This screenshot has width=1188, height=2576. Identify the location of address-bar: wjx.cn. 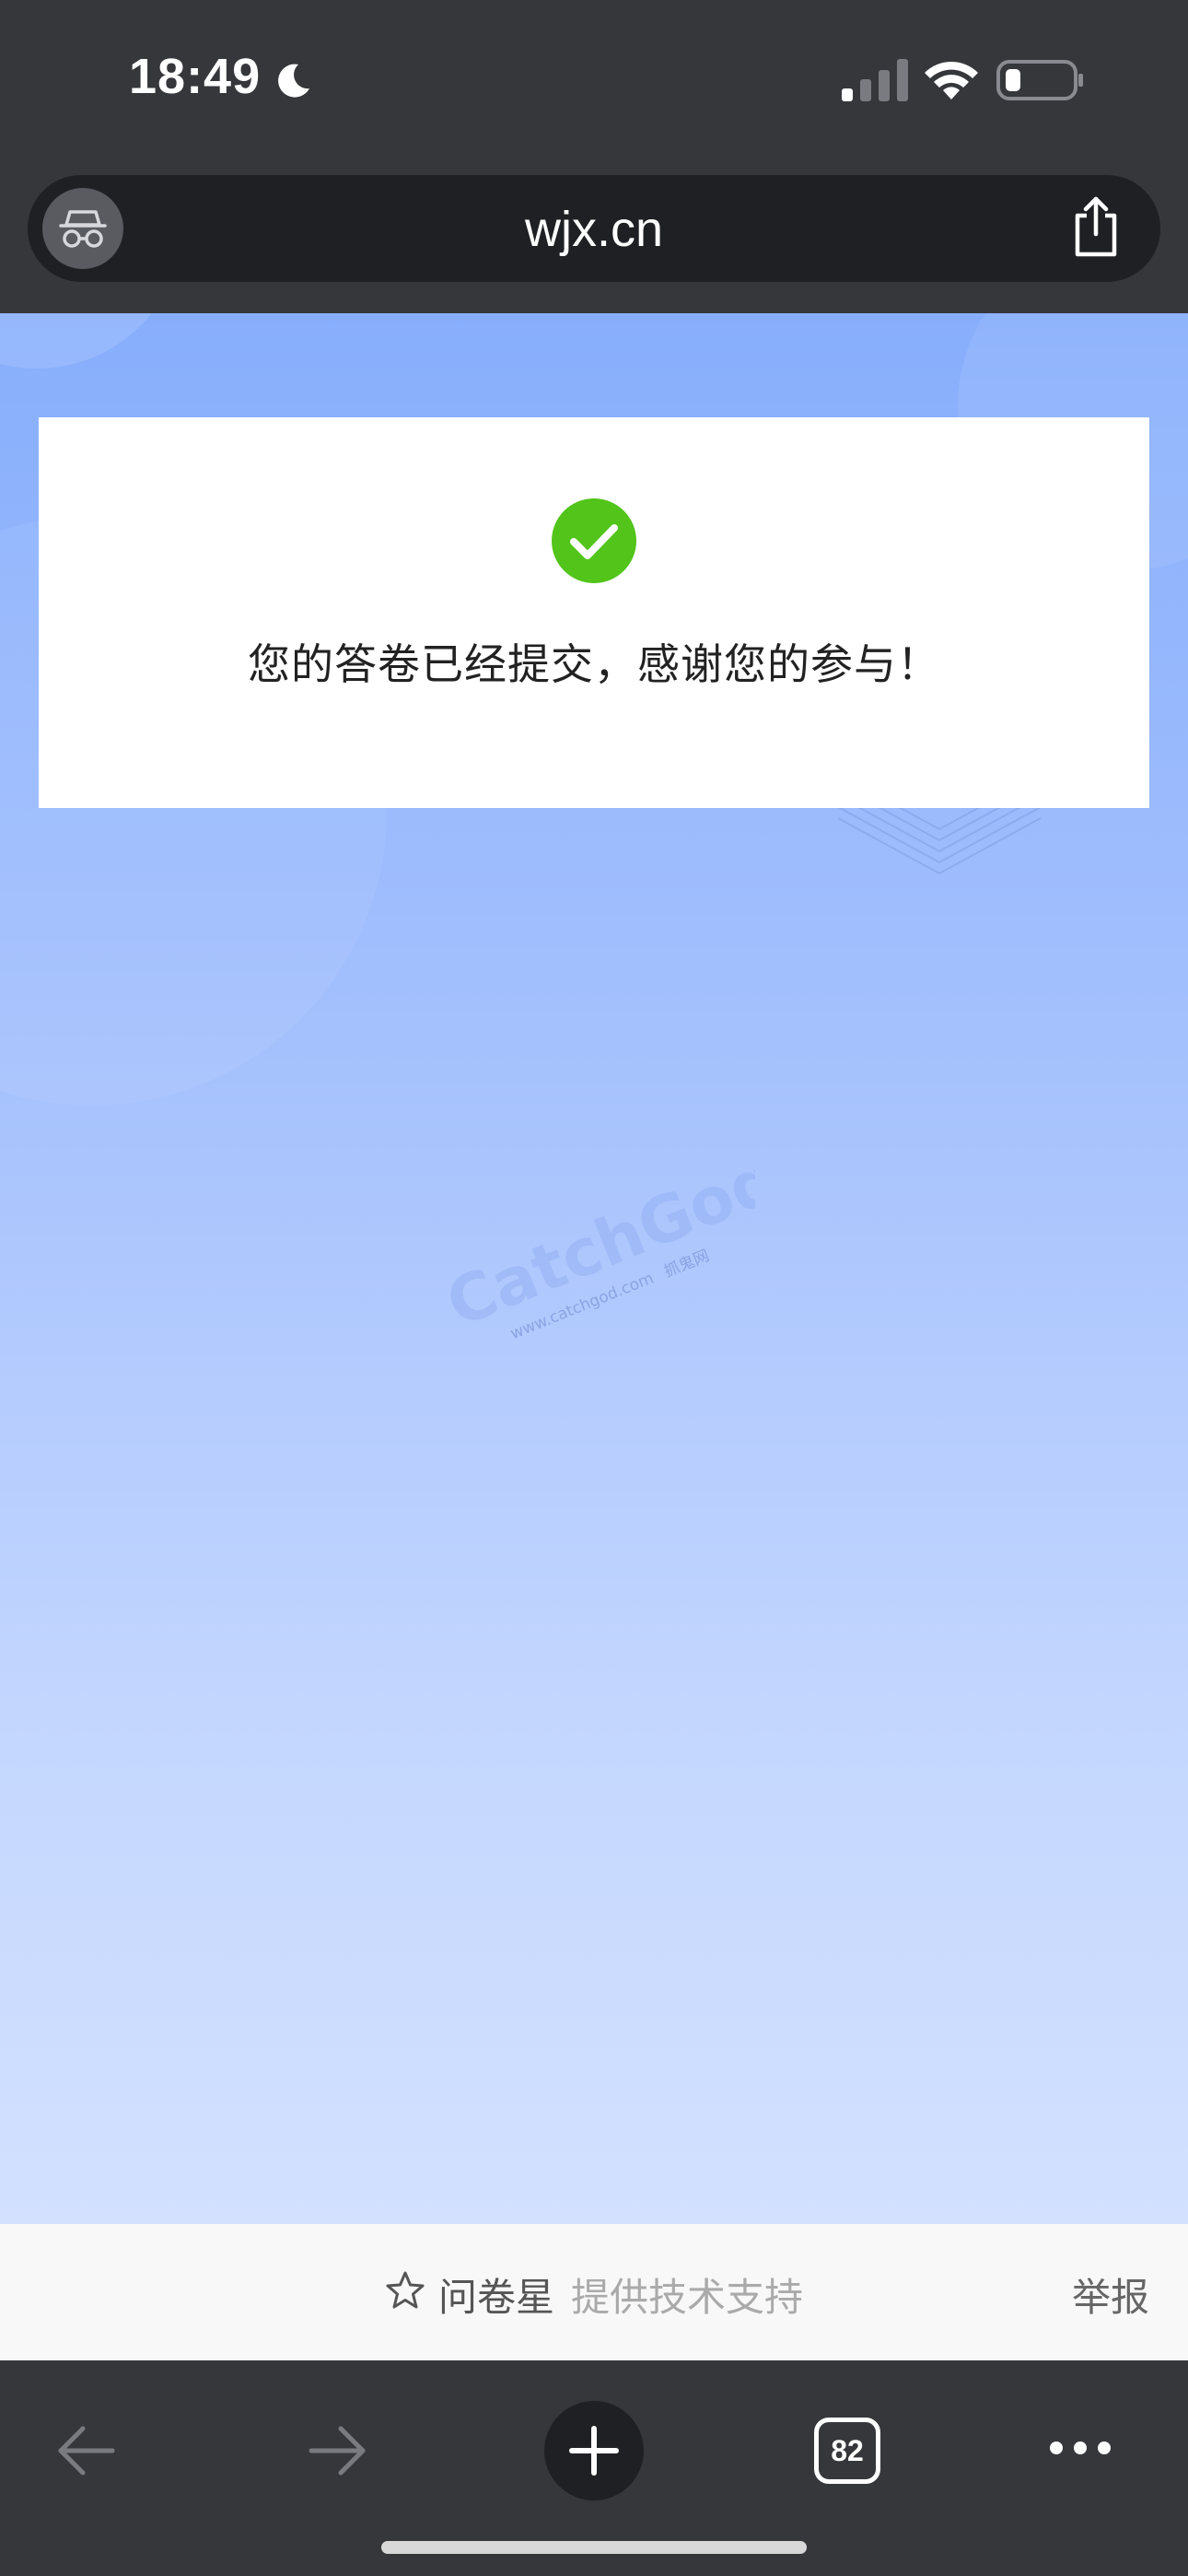
(594, 228).